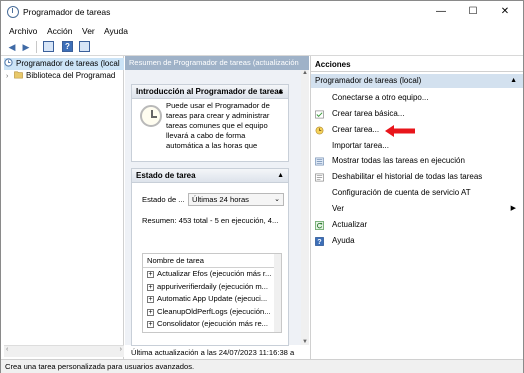 This screenshot has height=373, width=524. I want to click on menu-ver: Ver, so click(88, 31).